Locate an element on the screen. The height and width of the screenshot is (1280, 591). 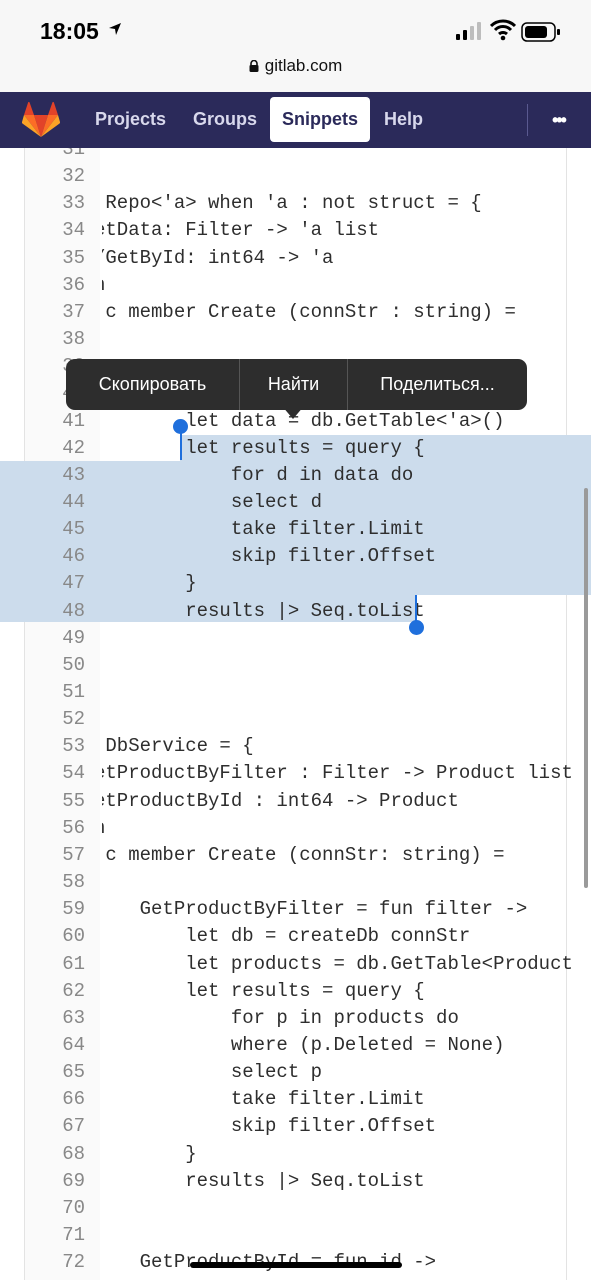
code-line: 59 GetProductByFilter = fun filter -> is located at coordinates (295, 909).